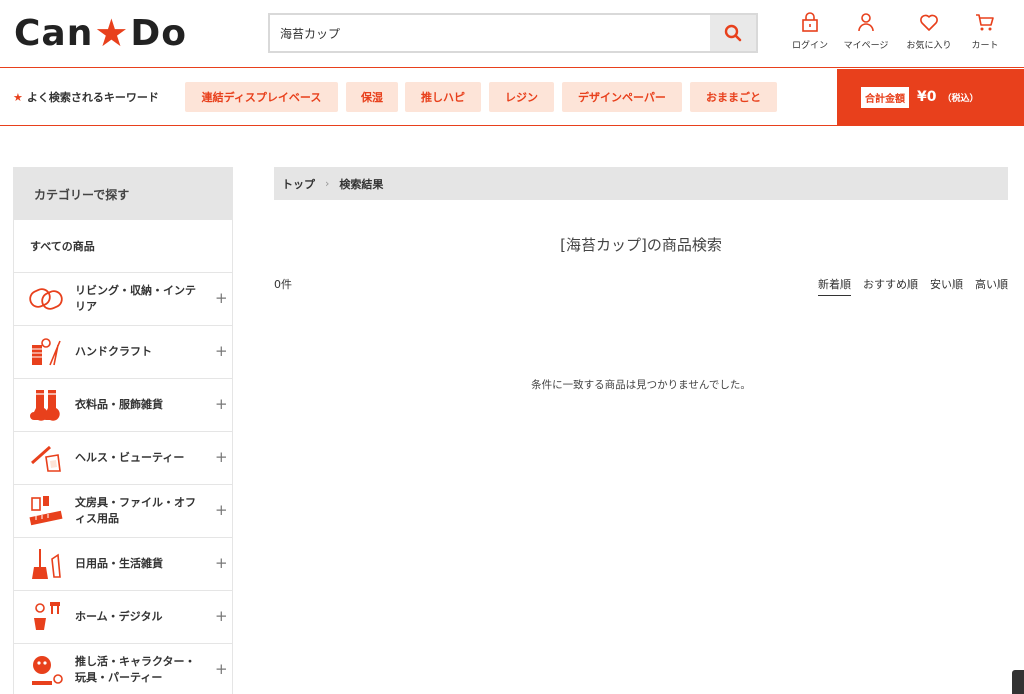  Describe the element at coordinates (135, 669) in the screenshot. I see `category-label: 推し活・キャラクター・玩具・パーティー` at that location.